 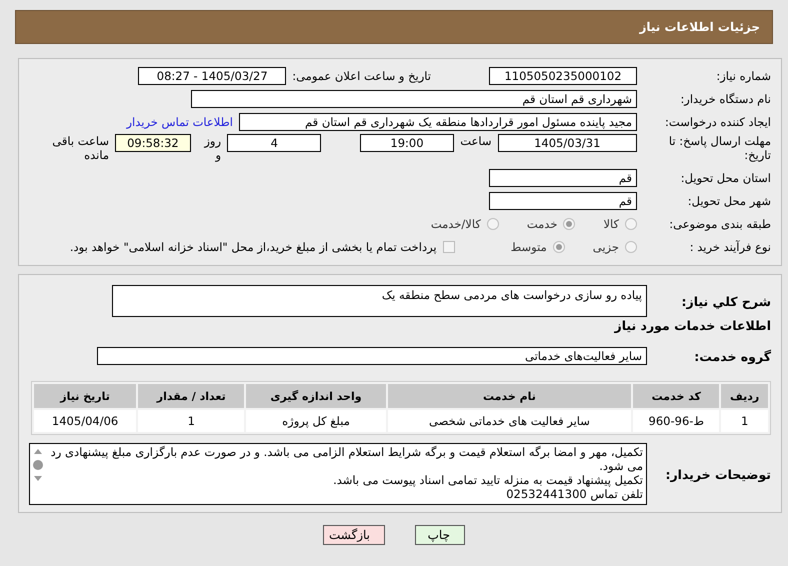 I want to click on remaining-time-field: 09:58:32, so click(x=153, y=143).